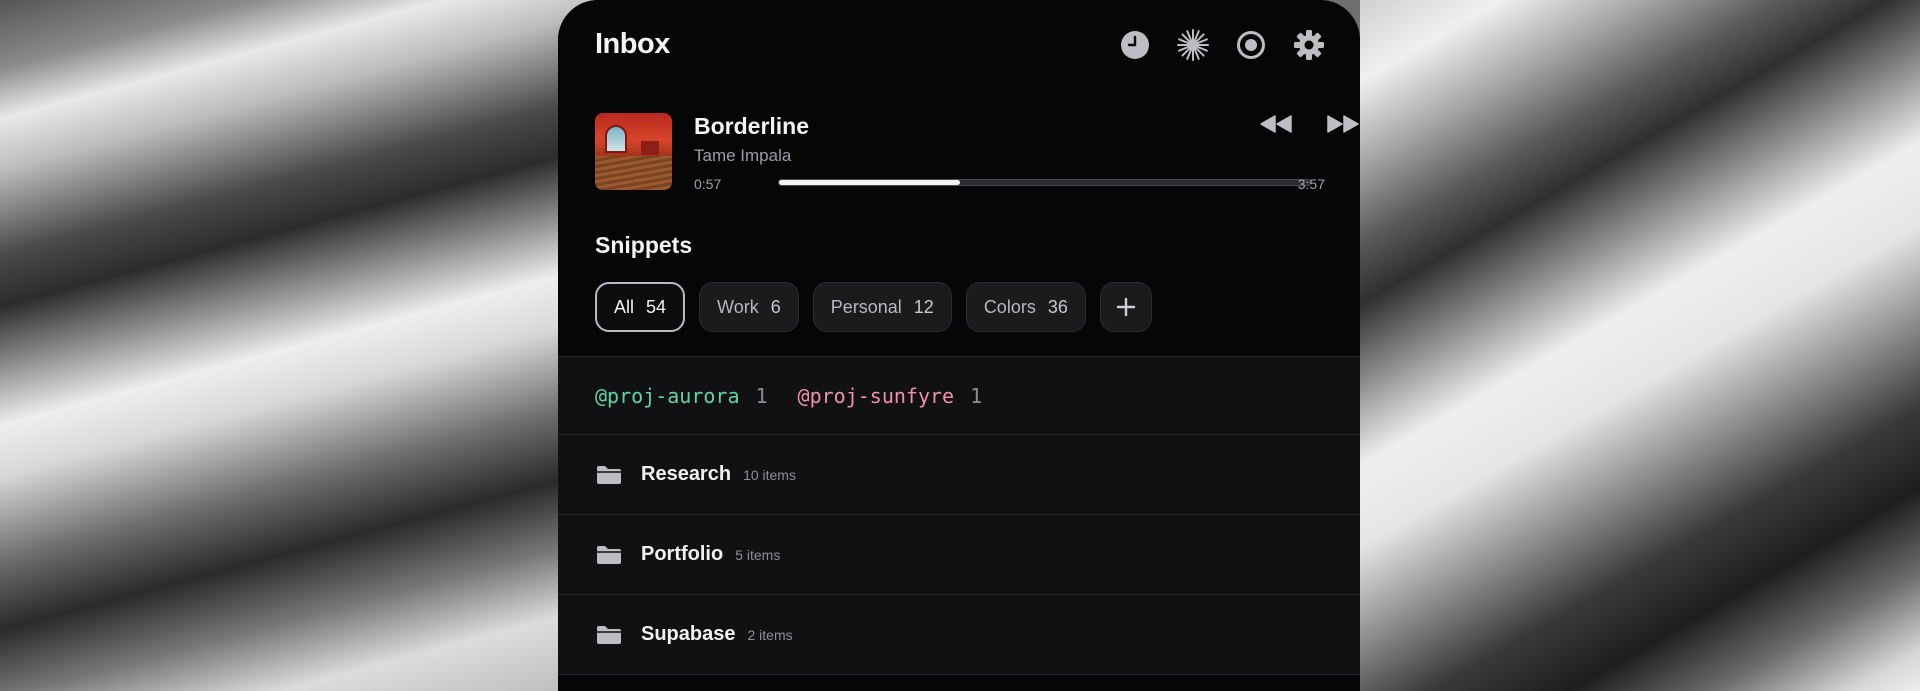 This screenshot has height=691, width=1920. I want to click on rewind-button, so click(1276, 124).